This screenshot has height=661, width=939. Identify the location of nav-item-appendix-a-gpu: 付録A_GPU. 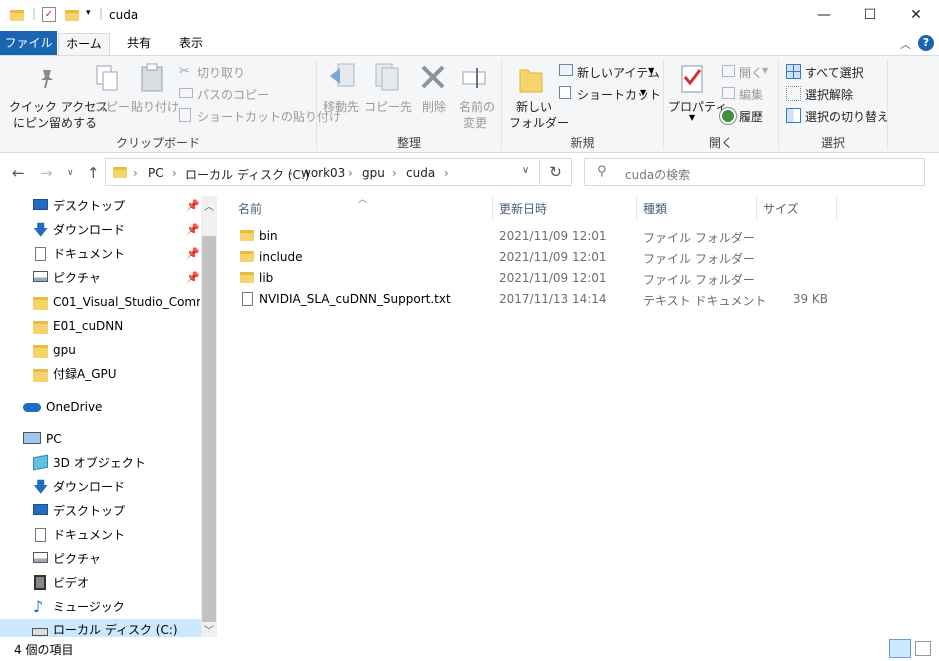
(100, 374).